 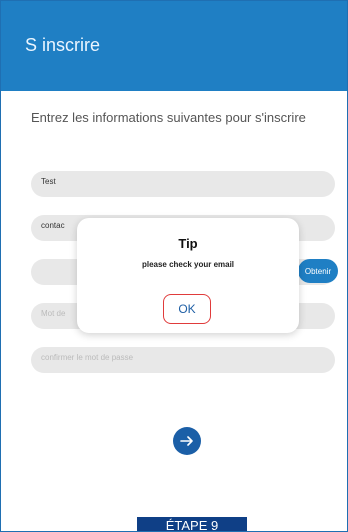 What do you see at coordinates (192, 524) in the screenshot?
I see `step-label: ÉTAPE 9` at bounding box center [192, 524].